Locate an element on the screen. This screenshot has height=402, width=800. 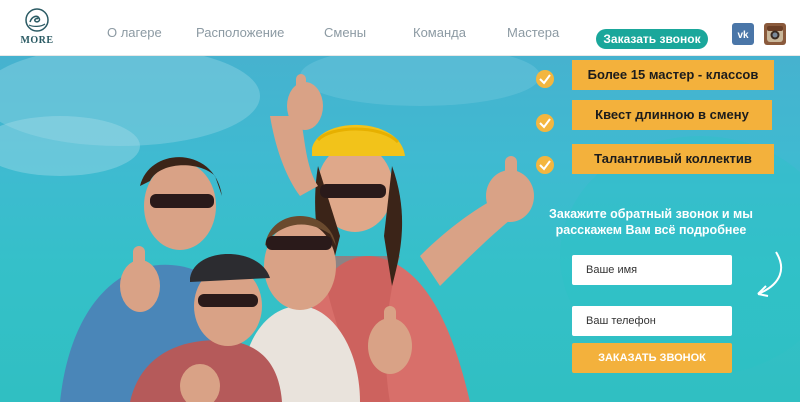
vk-icon: vk is located at coordinates (743, 34).